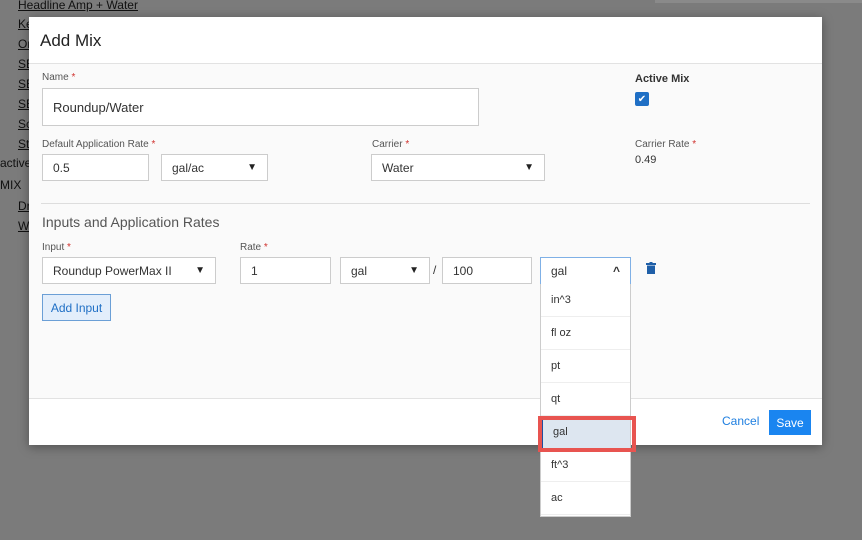 The image size is (862, 540). I want to click on dropdown-option: ac, so click(585, 498).